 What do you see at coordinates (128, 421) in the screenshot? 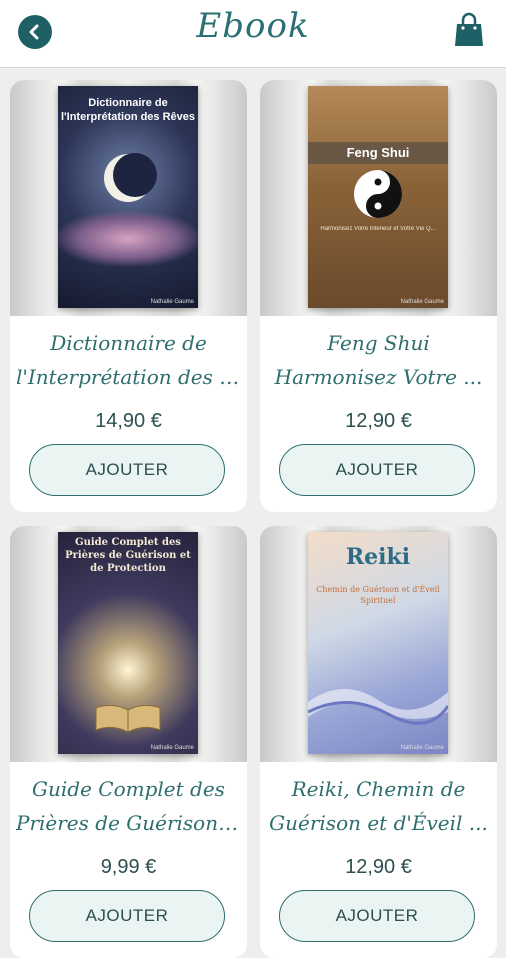
I see `product-price: 14,90 €` at bounding box center [128, 421].